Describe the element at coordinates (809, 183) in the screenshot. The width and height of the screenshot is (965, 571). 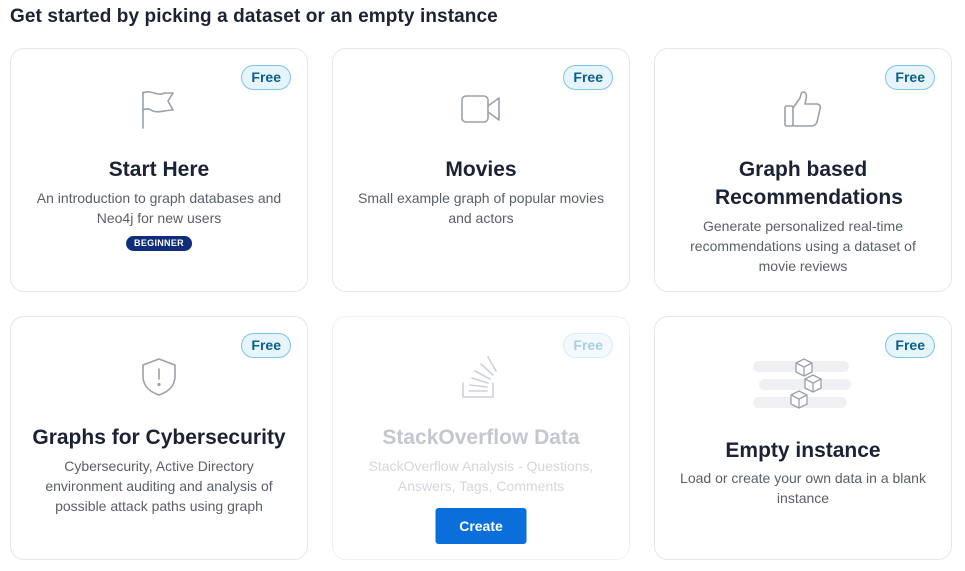
I see `card-title: Graph based Recommendations` at that location.